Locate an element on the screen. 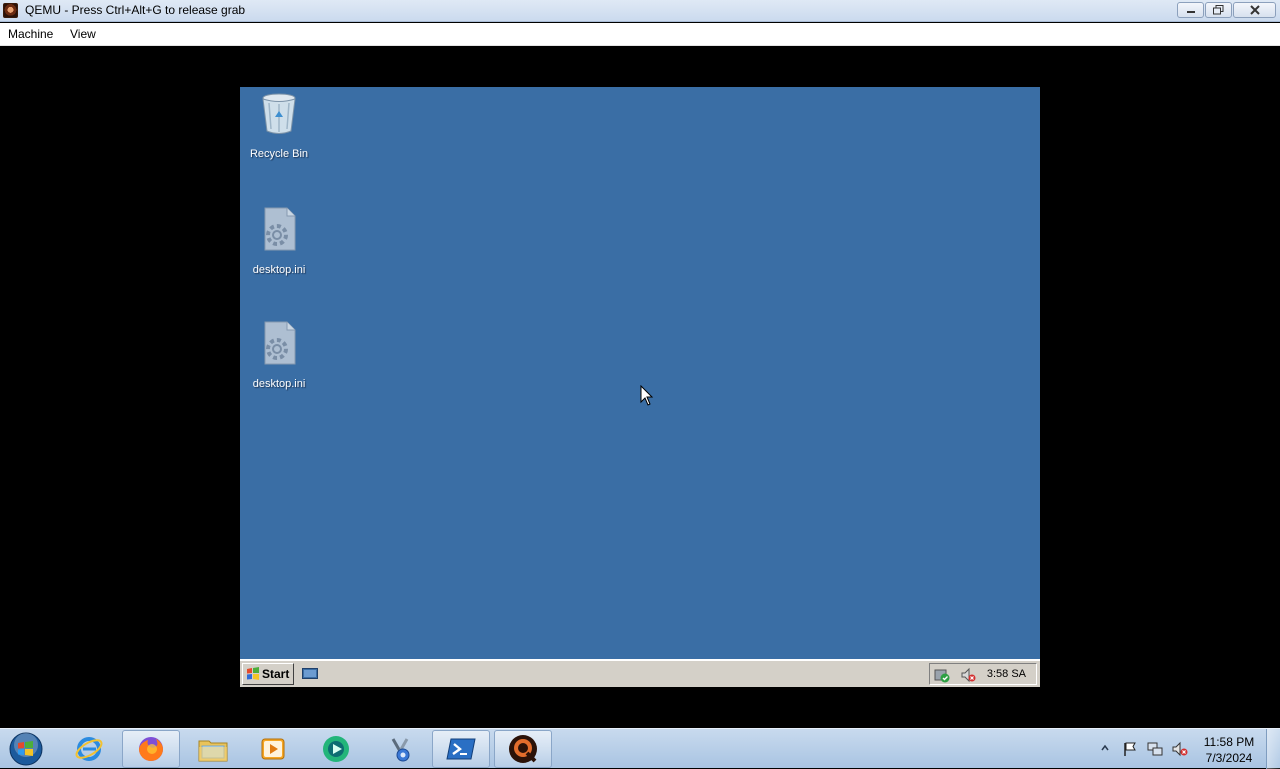 This screenshot has height=769, width=1280. host-clock: 11:58 PM 7/3/2024 is located at coordinates (1229, 750).